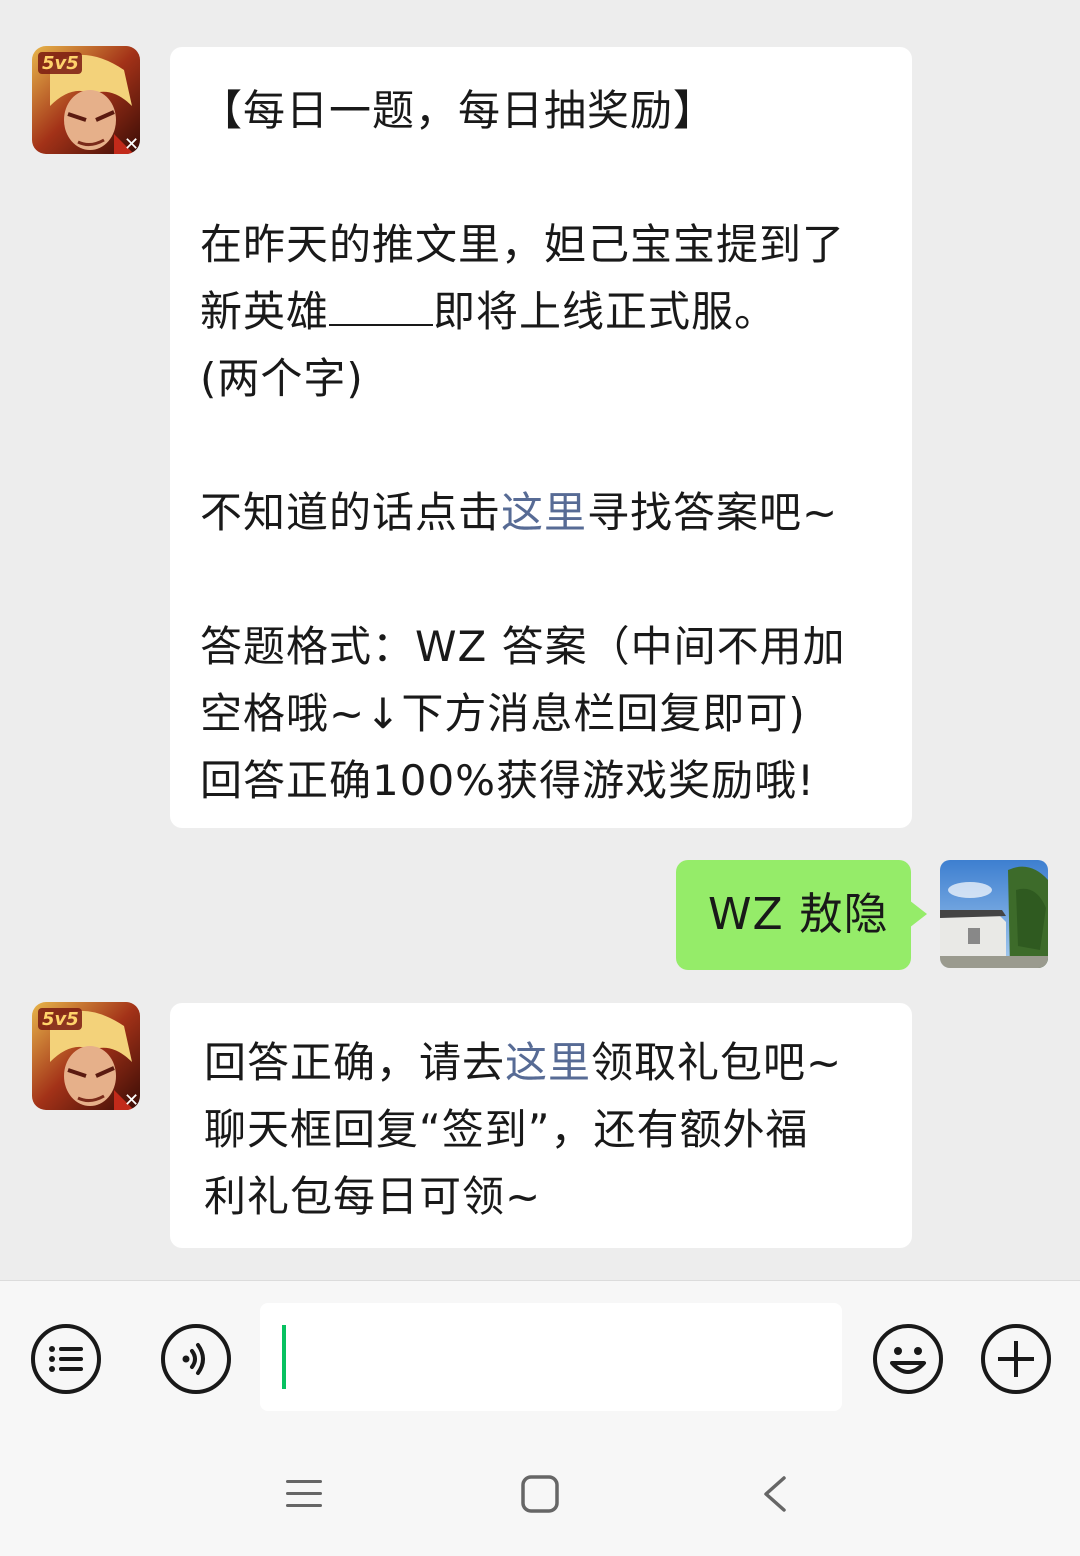 The height and width of the screenshot is (1556, 1080). I want to click on message-line: 在昨天的推文里，妲己宝宝提到了, so click(556, 244).